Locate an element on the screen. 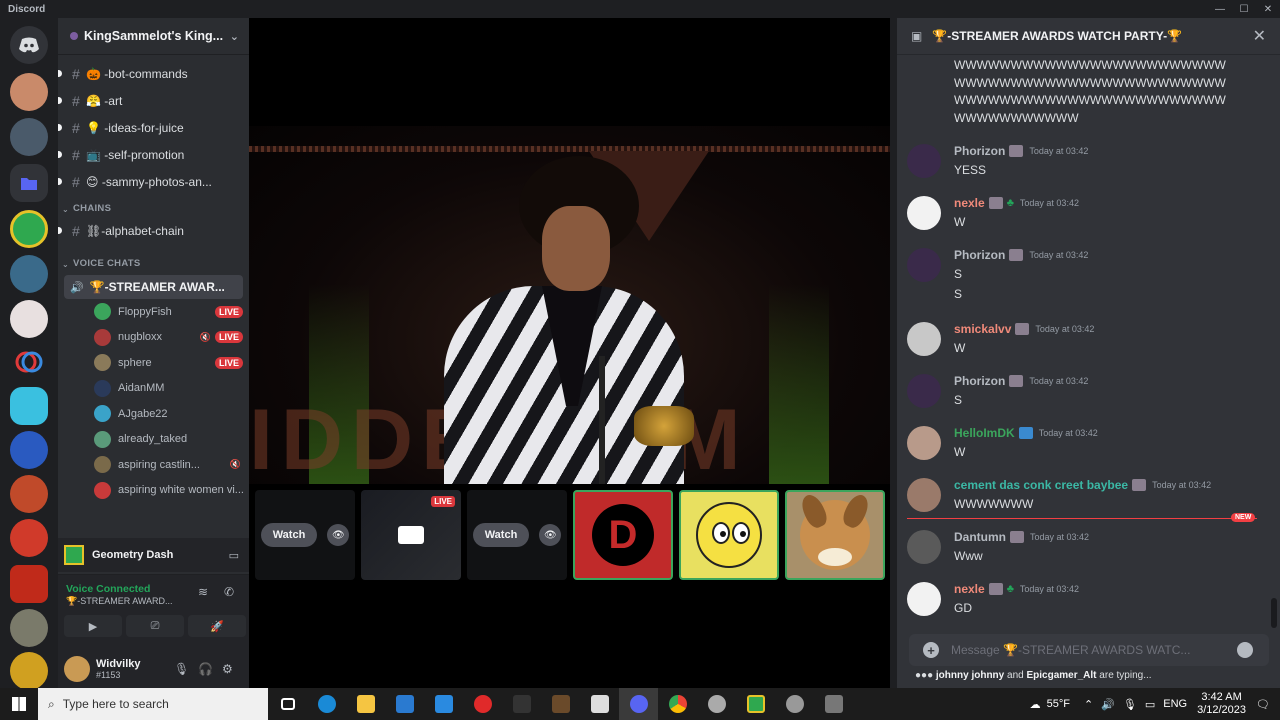 The width and height of the screenshot is (1280, 720). mic-tray-icon: 🎙 is located at coordinates (1130, 704).